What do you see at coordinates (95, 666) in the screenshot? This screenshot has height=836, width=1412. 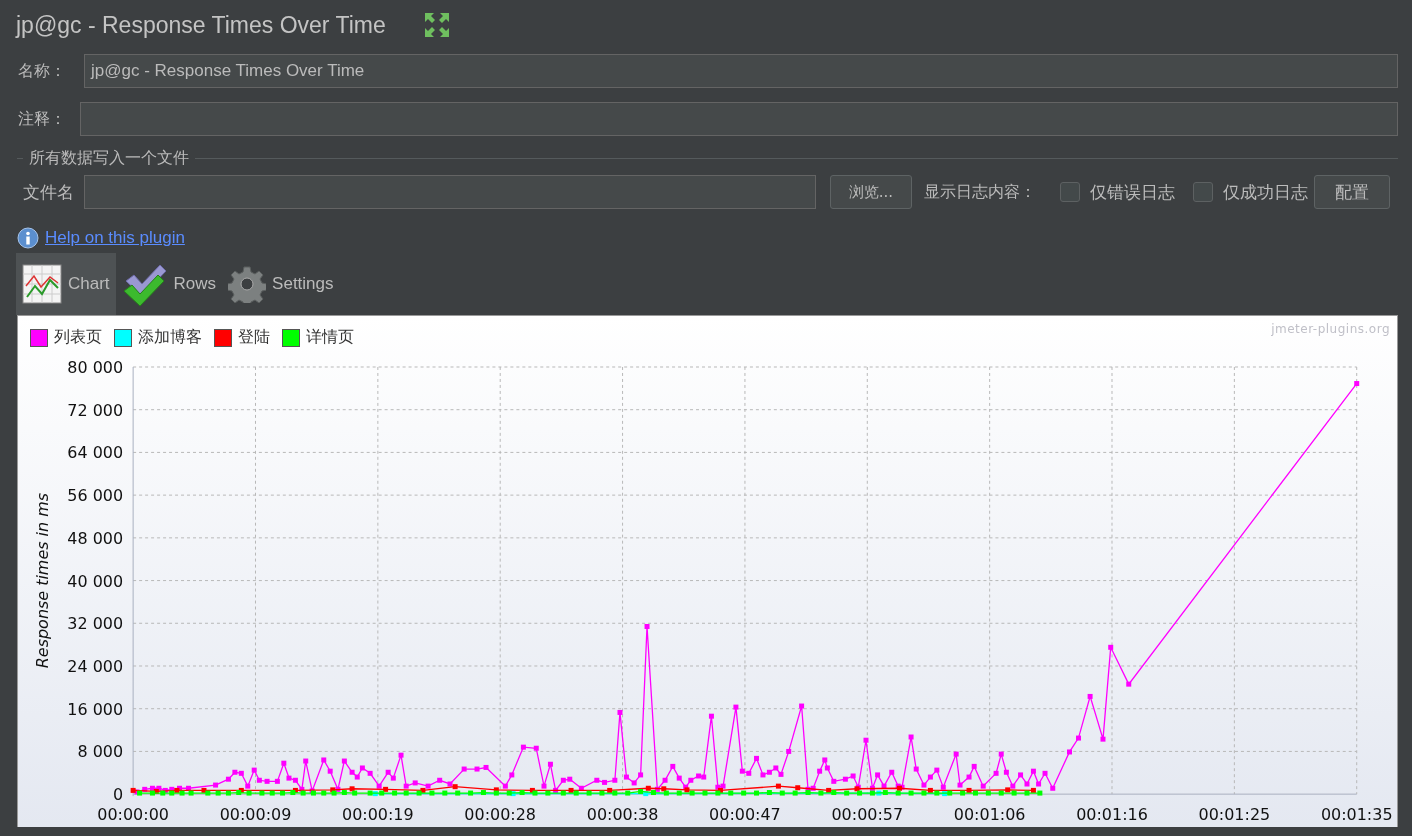 I see `y-tick-label: 24 000` at bounding box center [95, 666].